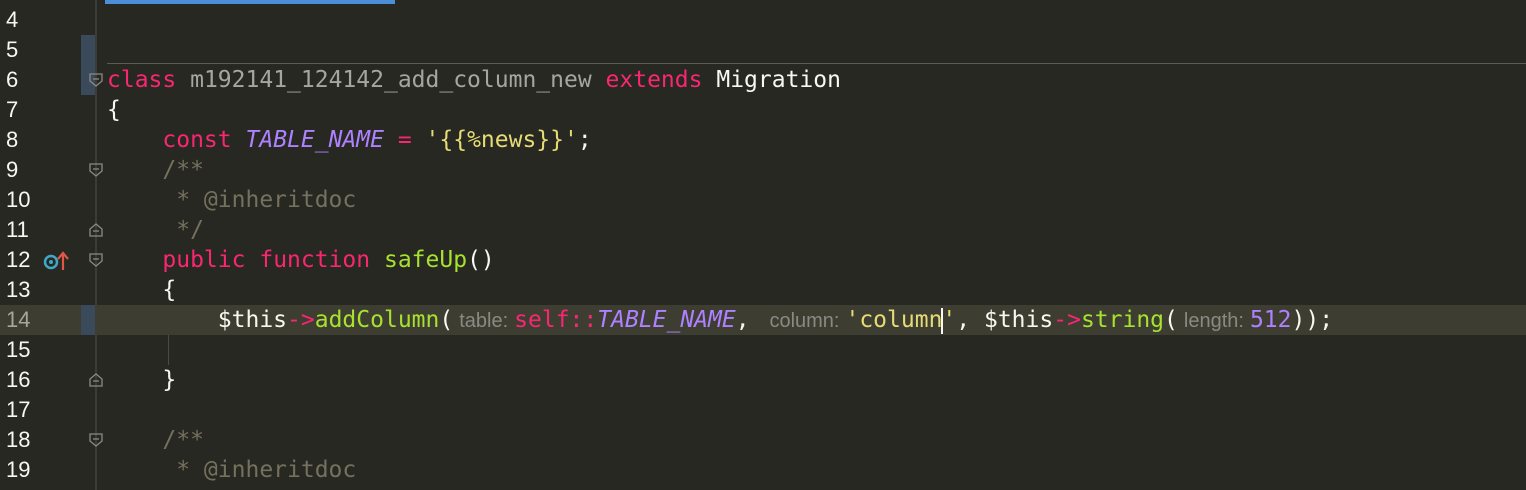  What do you see at coordinates (26, 260) in the screenshot?
I see `line-number: 12` at bounding box center [26, 260].